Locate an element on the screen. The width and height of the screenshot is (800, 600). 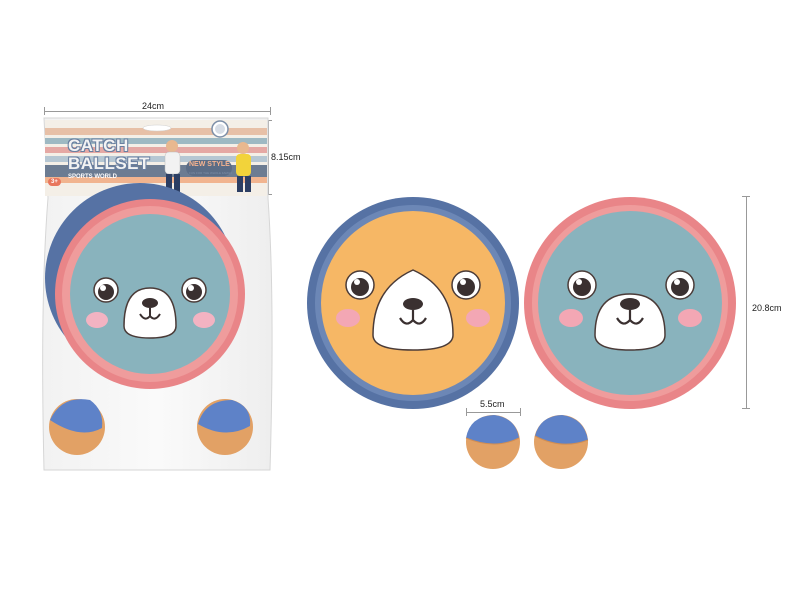
paddle-dimension-tick-bottom is located at coordinates (746, 408).